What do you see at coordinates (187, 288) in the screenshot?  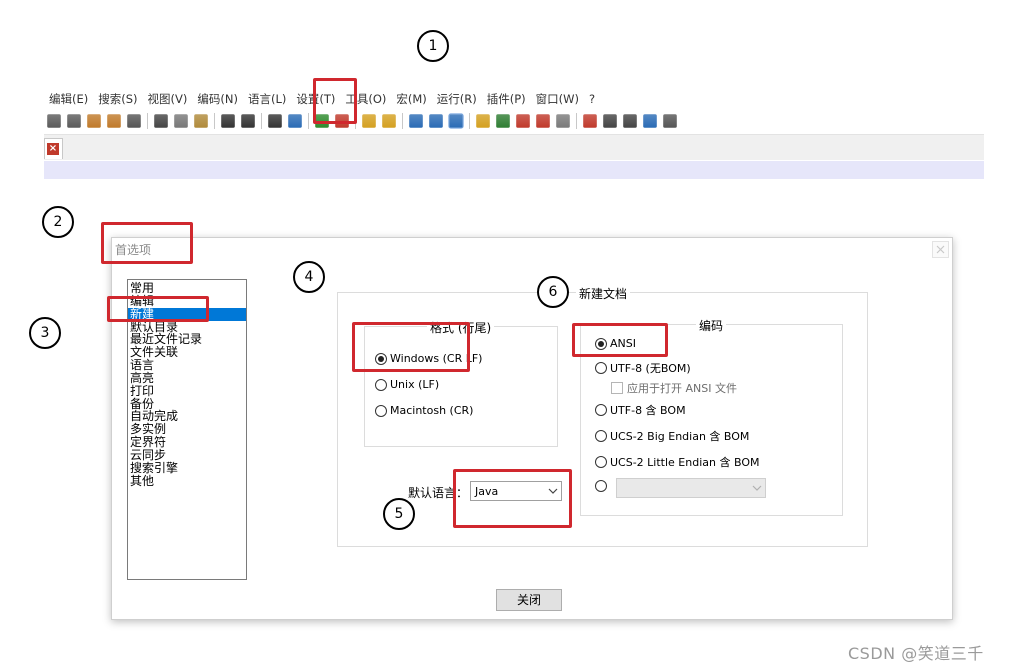 I see `category-item-general: 常用` at bounding box center [187, 288].